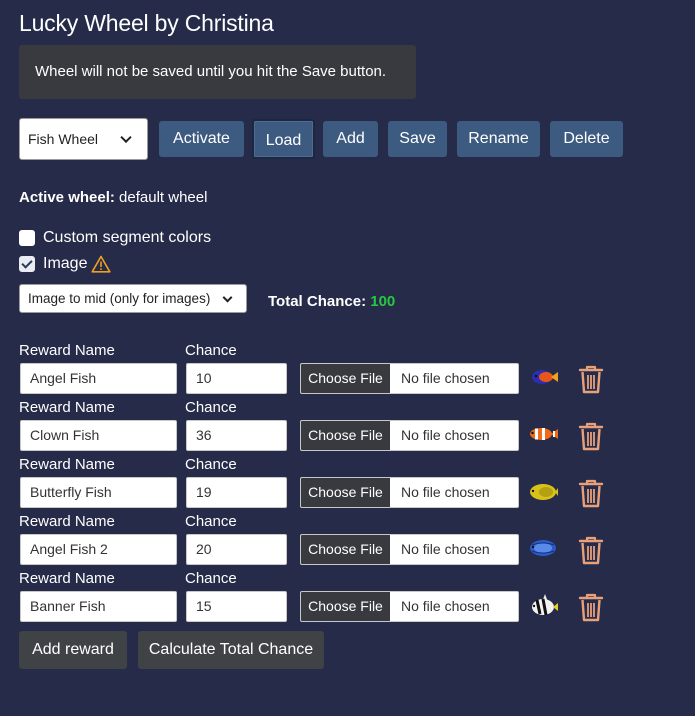 The height and width of the screenshot is (716, 695). I want to click on active-wheel-label: Active wheel:, so click(67, 197).